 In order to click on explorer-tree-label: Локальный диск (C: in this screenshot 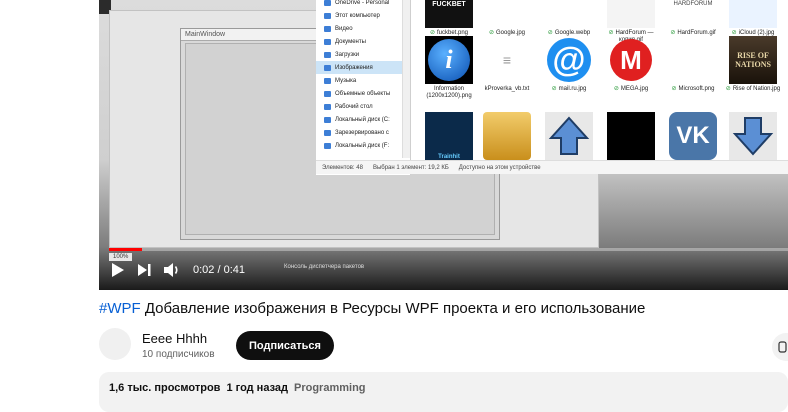, I will do `click(362, 119)`.